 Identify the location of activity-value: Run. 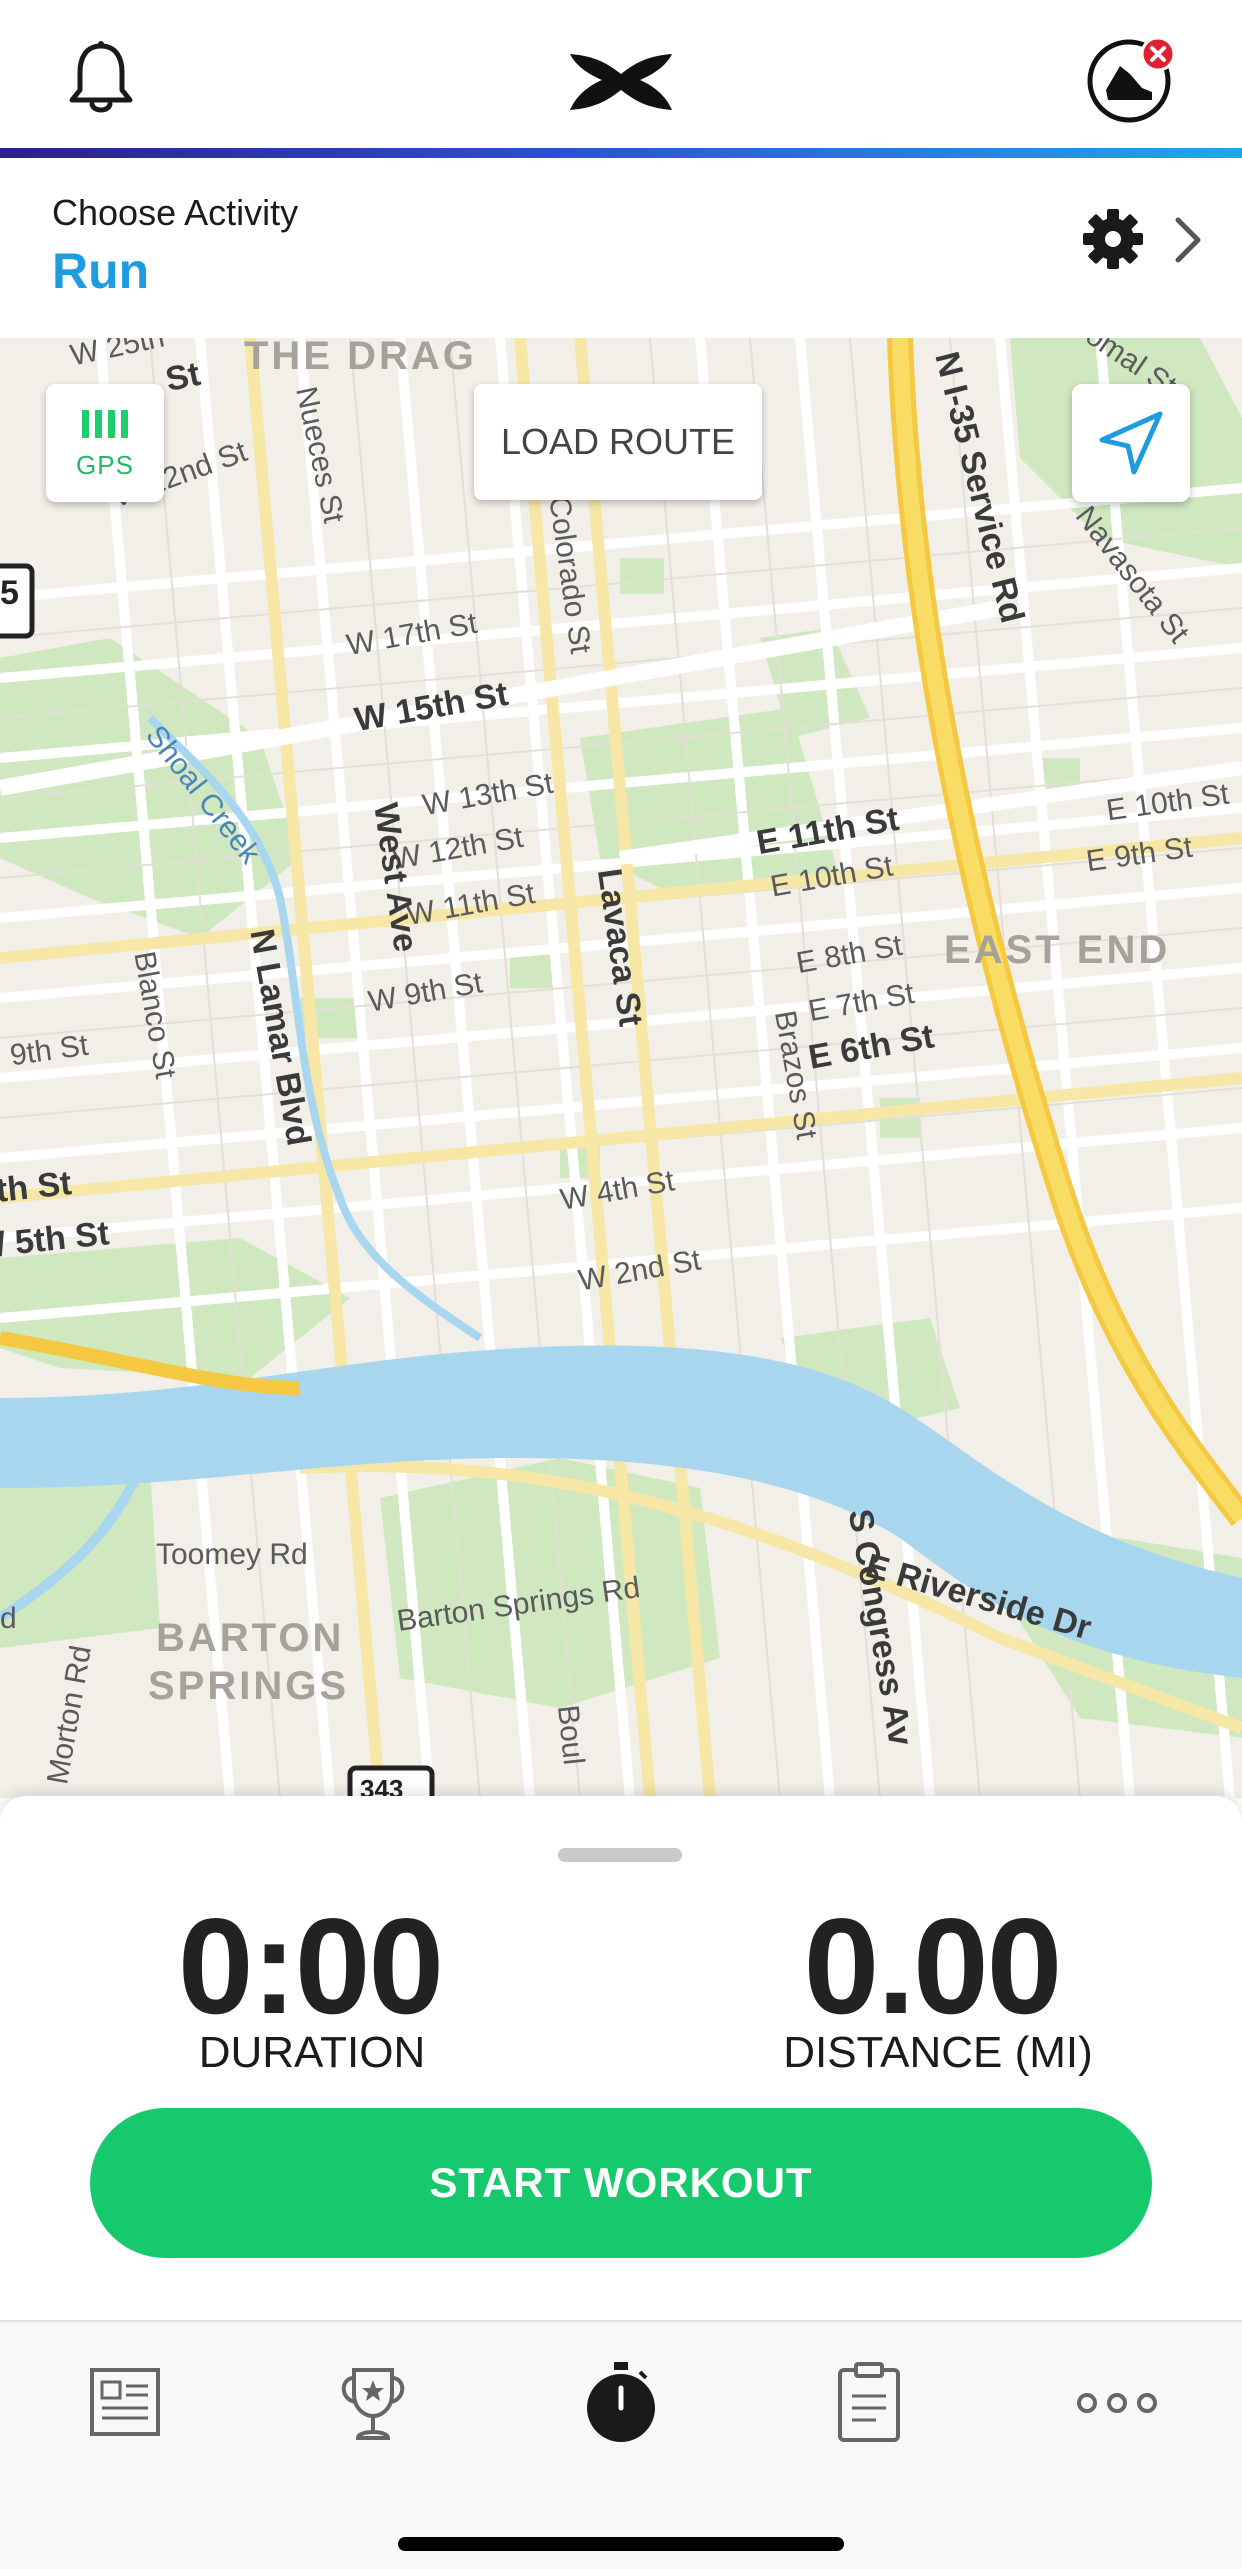
(101, 271).